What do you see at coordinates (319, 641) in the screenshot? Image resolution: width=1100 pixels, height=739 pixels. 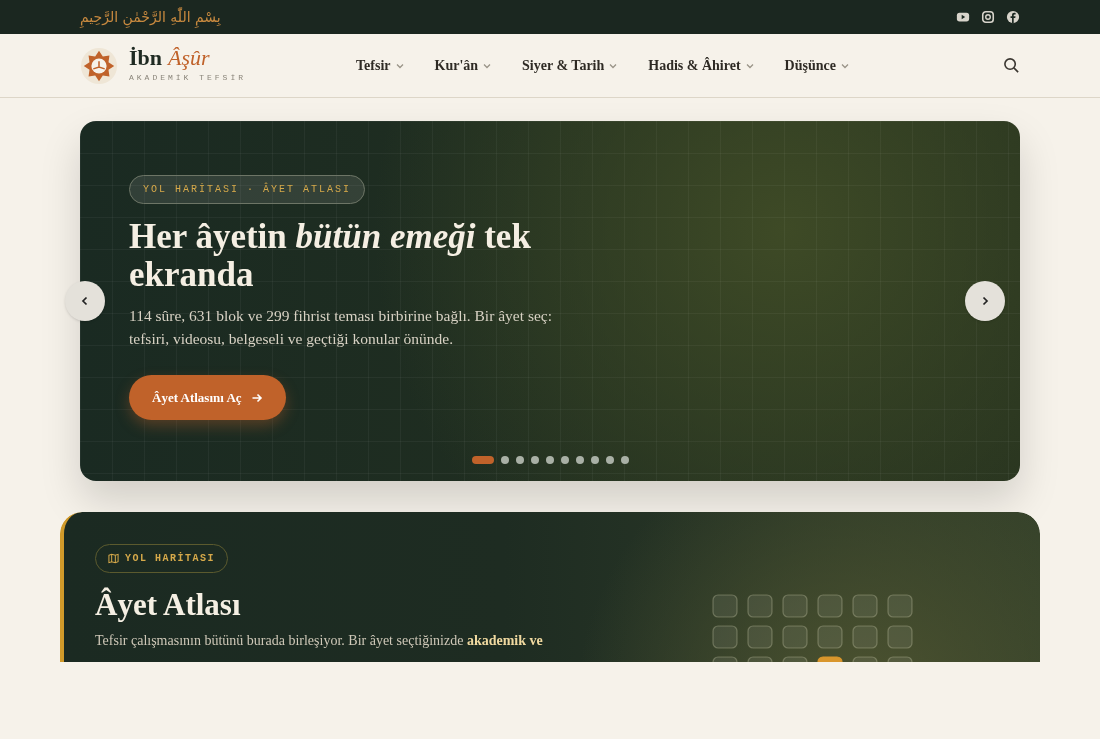 I see `atlas-text: Tefsir çalışmasının bütünü burada birleşiyor. Bir âyet seçtiğinizde akademik ve` at bounding box center [319, 641].